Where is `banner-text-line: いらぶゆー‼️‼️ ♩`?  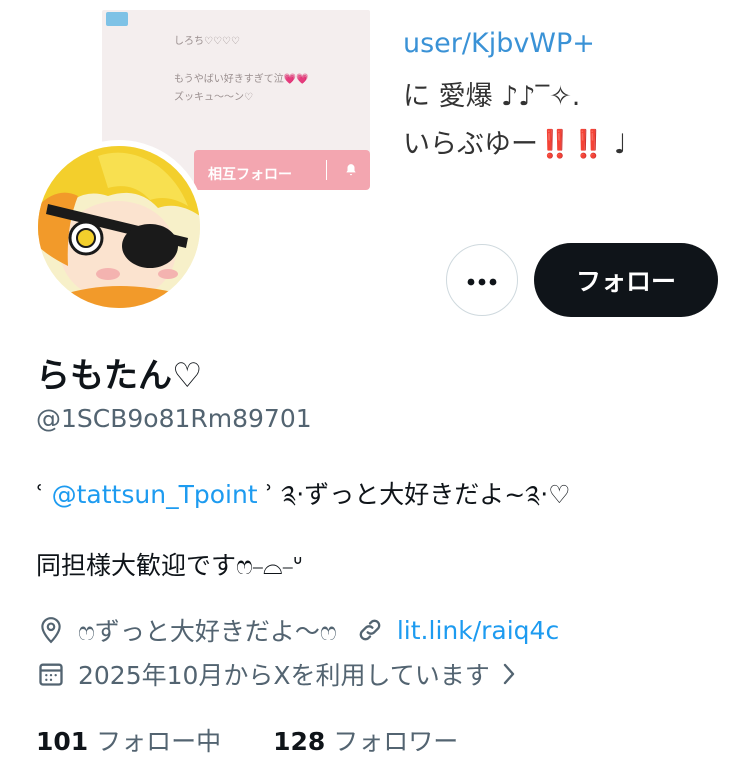
banner-text-line: いらぶゆー‼️‼️ ♩ is located at coordinates (515, 144).